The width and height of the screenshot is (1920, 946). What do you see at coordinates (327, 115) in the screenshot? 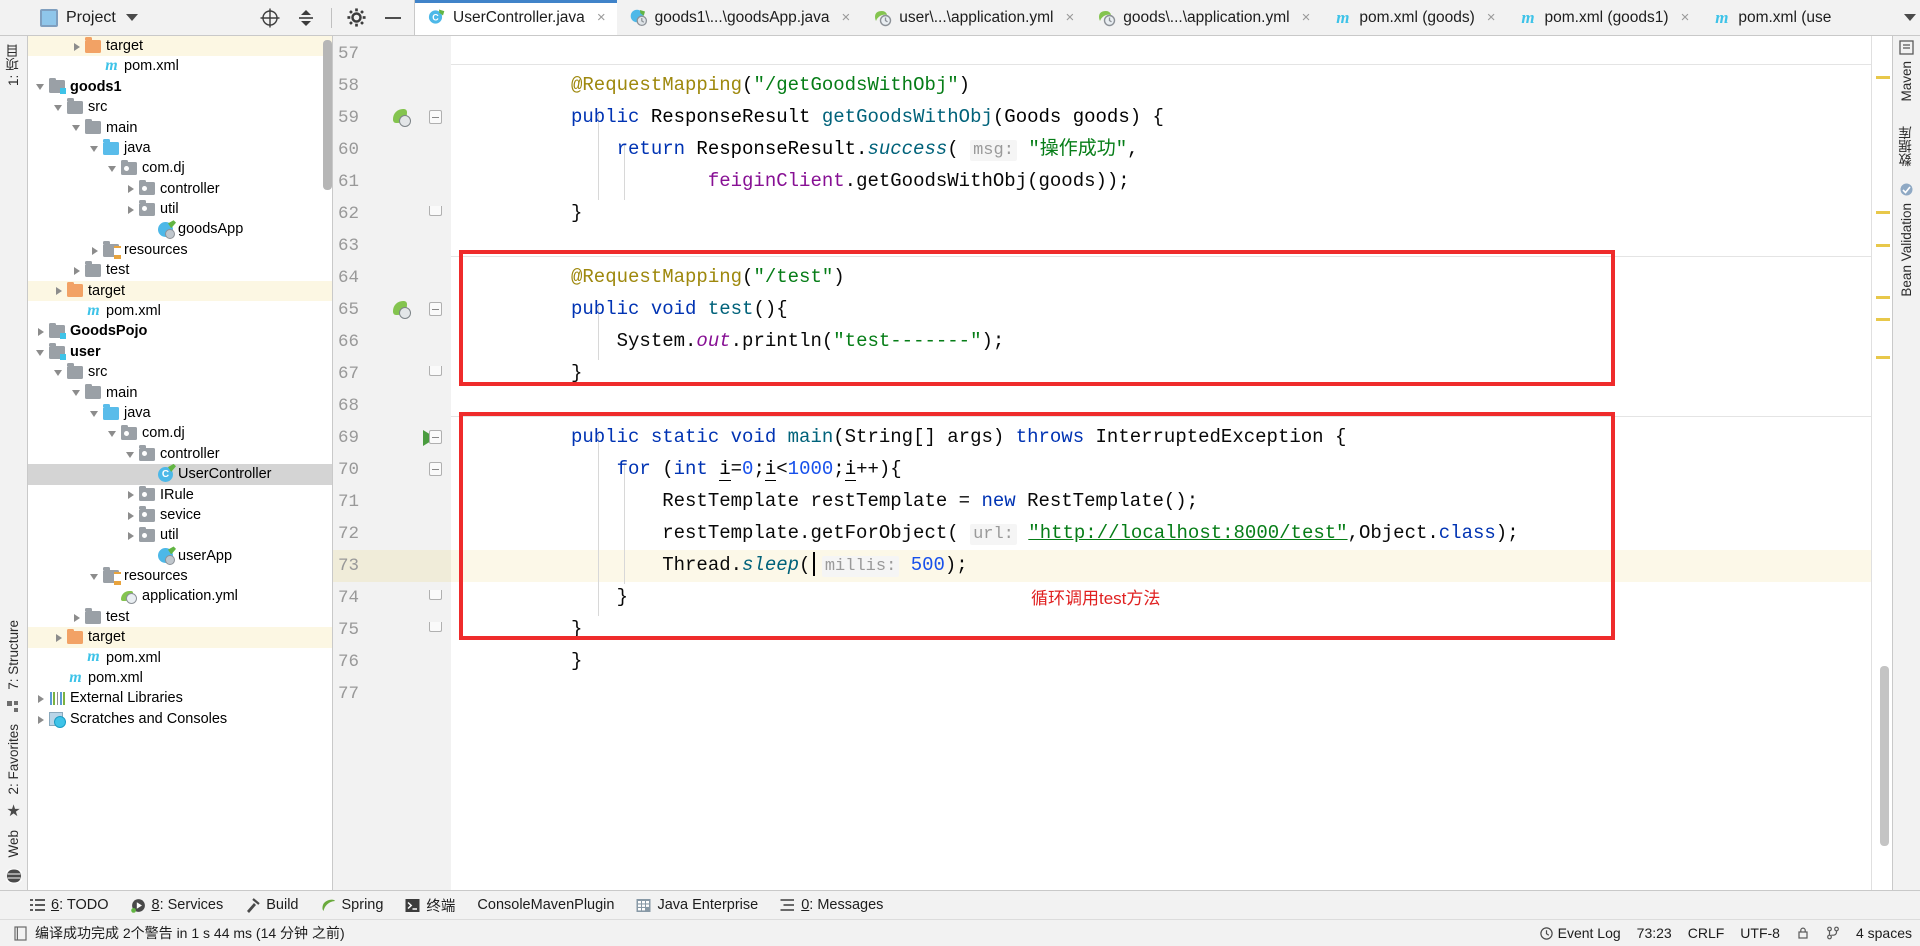
I see `tree-scrollbar` at bounding box center [327, 115].